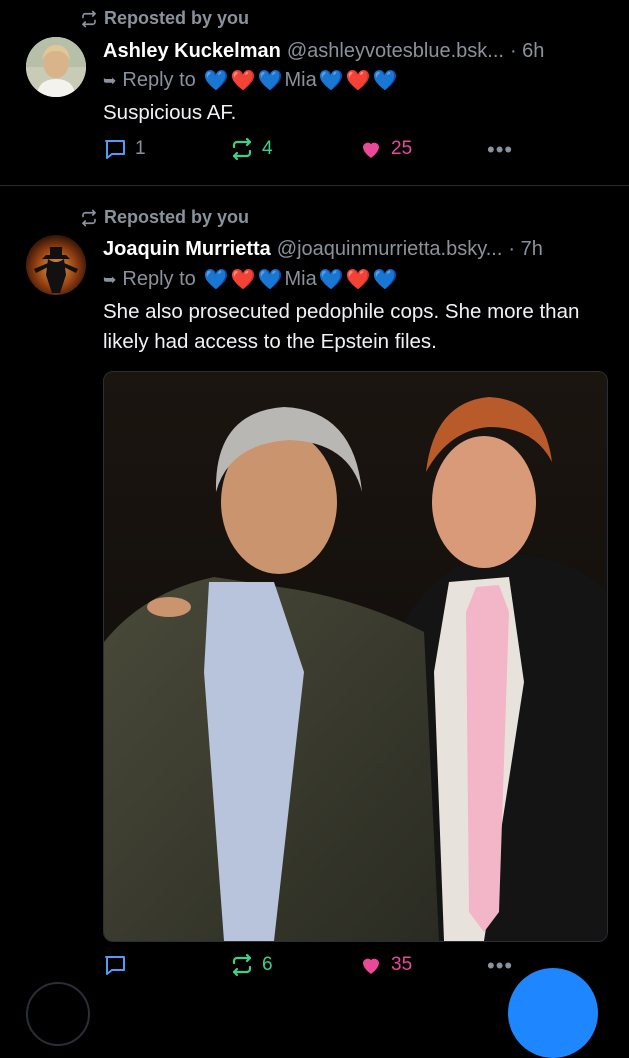  I want to click on reply-button, so click(119, 965).